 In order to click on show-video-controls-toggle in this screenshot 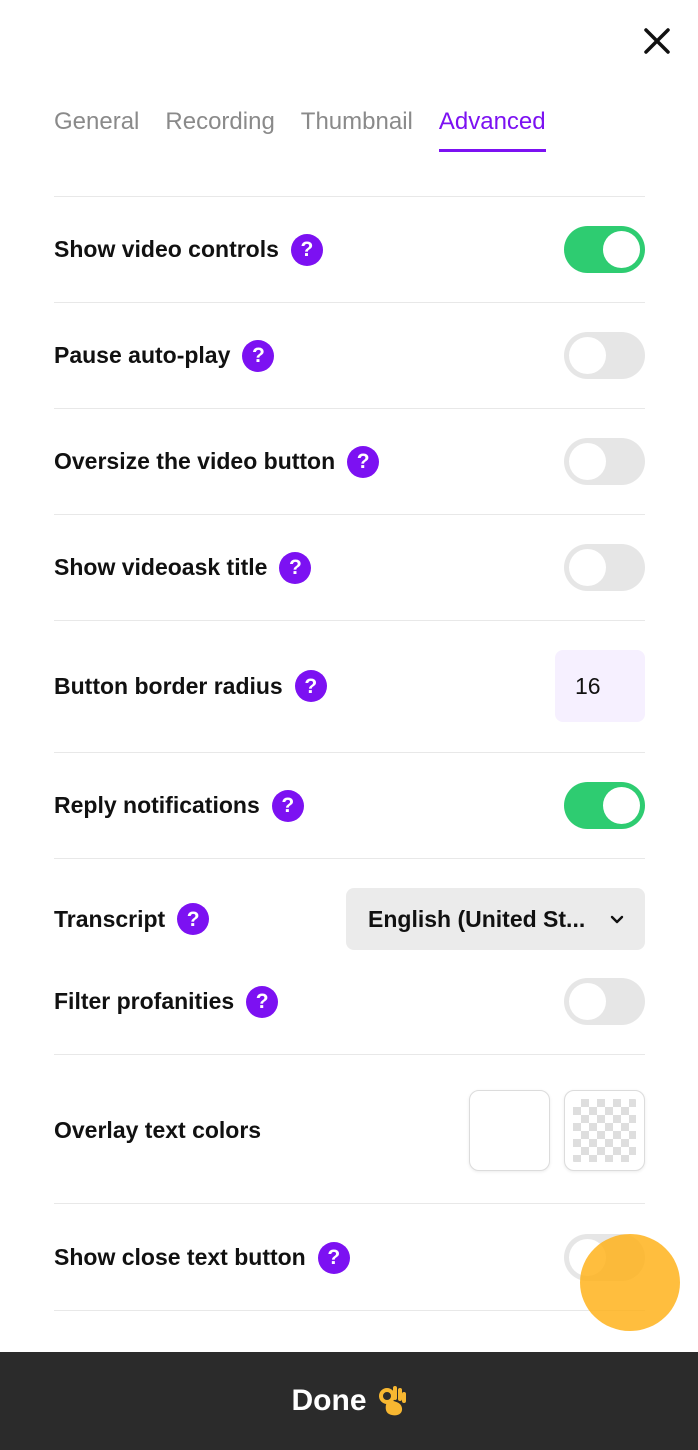, I will do `click(604, 249)`.